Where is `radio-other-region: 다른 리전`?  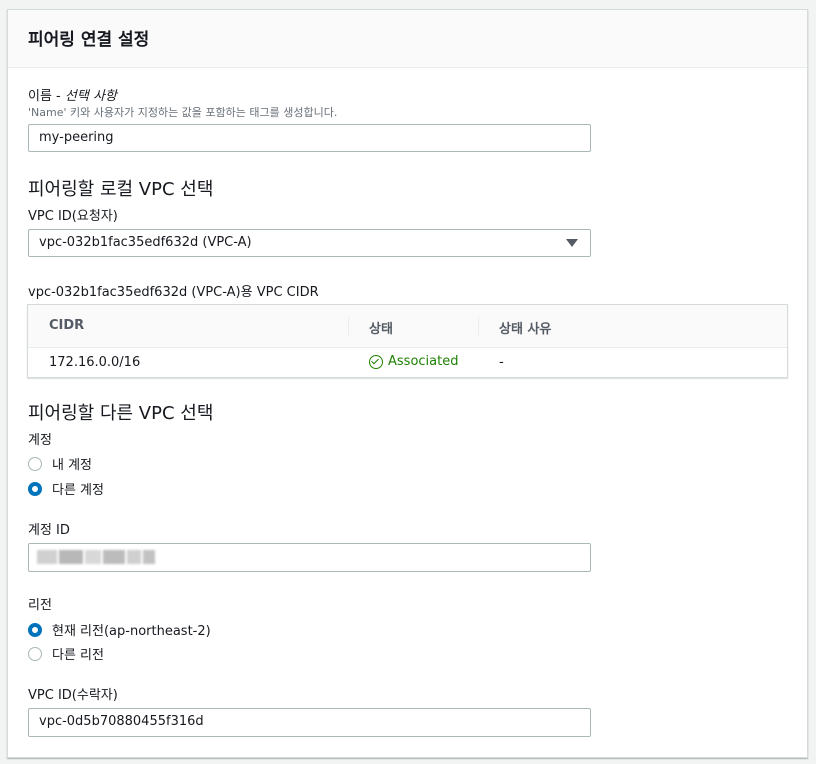 radio-other-region: 다른 리전 is located at coordinates (66, 653).